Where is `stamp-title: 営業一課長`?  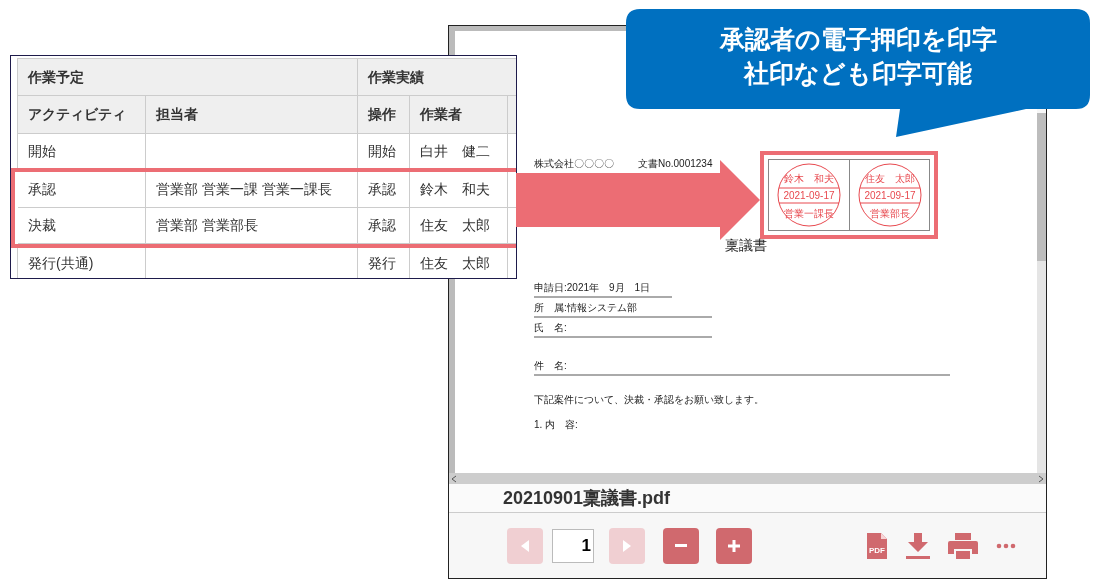
stamp-title: 営業一課長 is located at coordinates (809, 213).